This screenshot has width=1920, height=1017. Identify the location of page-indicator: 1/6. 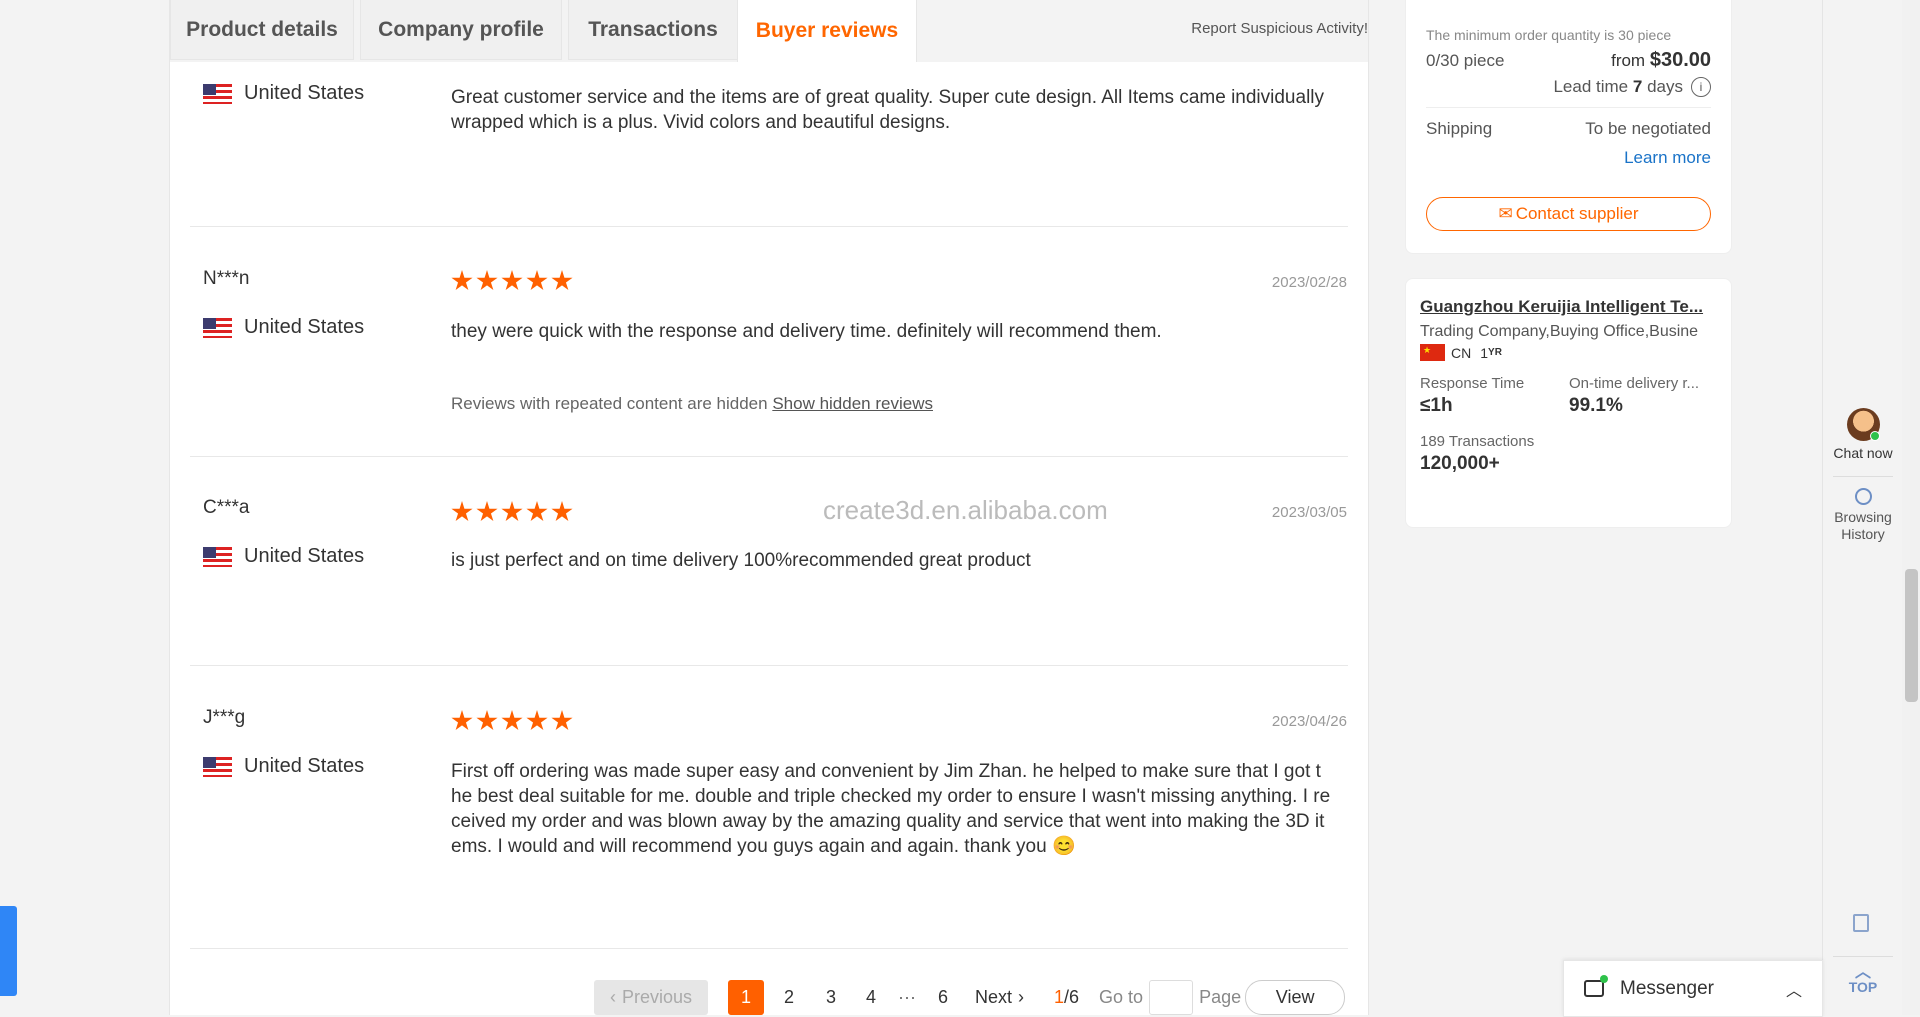
(1066, 997).